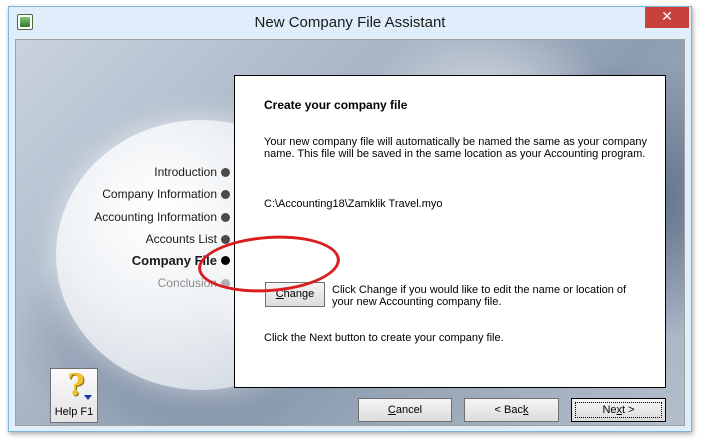 Image resolution: width=702 pixels, height=448 pixels. Describe the element at coordinates (174, 260) in the screenshot. I see `step-label: Company File` at that location.